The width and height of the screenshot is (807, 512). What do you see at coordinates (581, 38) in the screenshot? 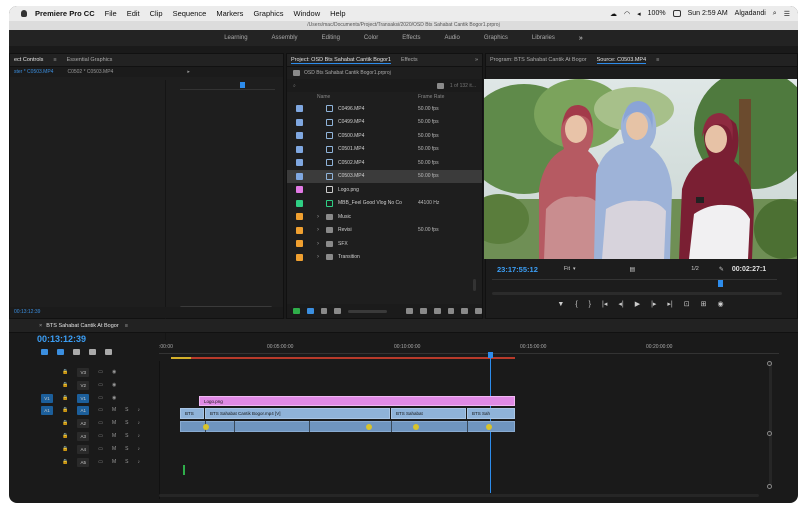
I see `workspace-more-button: »` at bounding box center [581, 38].